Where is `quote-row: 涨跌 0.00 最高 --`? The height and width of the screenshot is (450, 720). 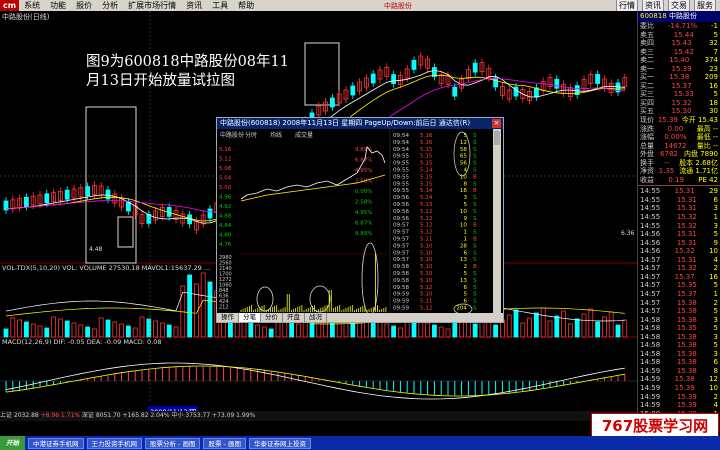 quote-row: 涨跌 0.00 最高 -- is located at coordinates (679, 129).